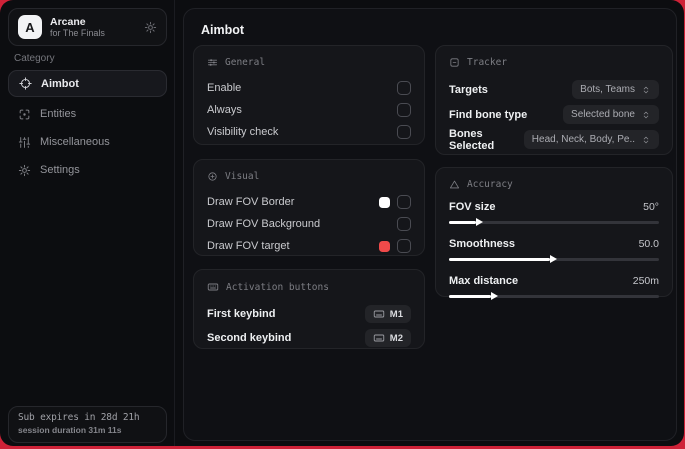  Describe the element at coordinates (309, 62) in the screenshot. I see `general-card-header: General` at that location.